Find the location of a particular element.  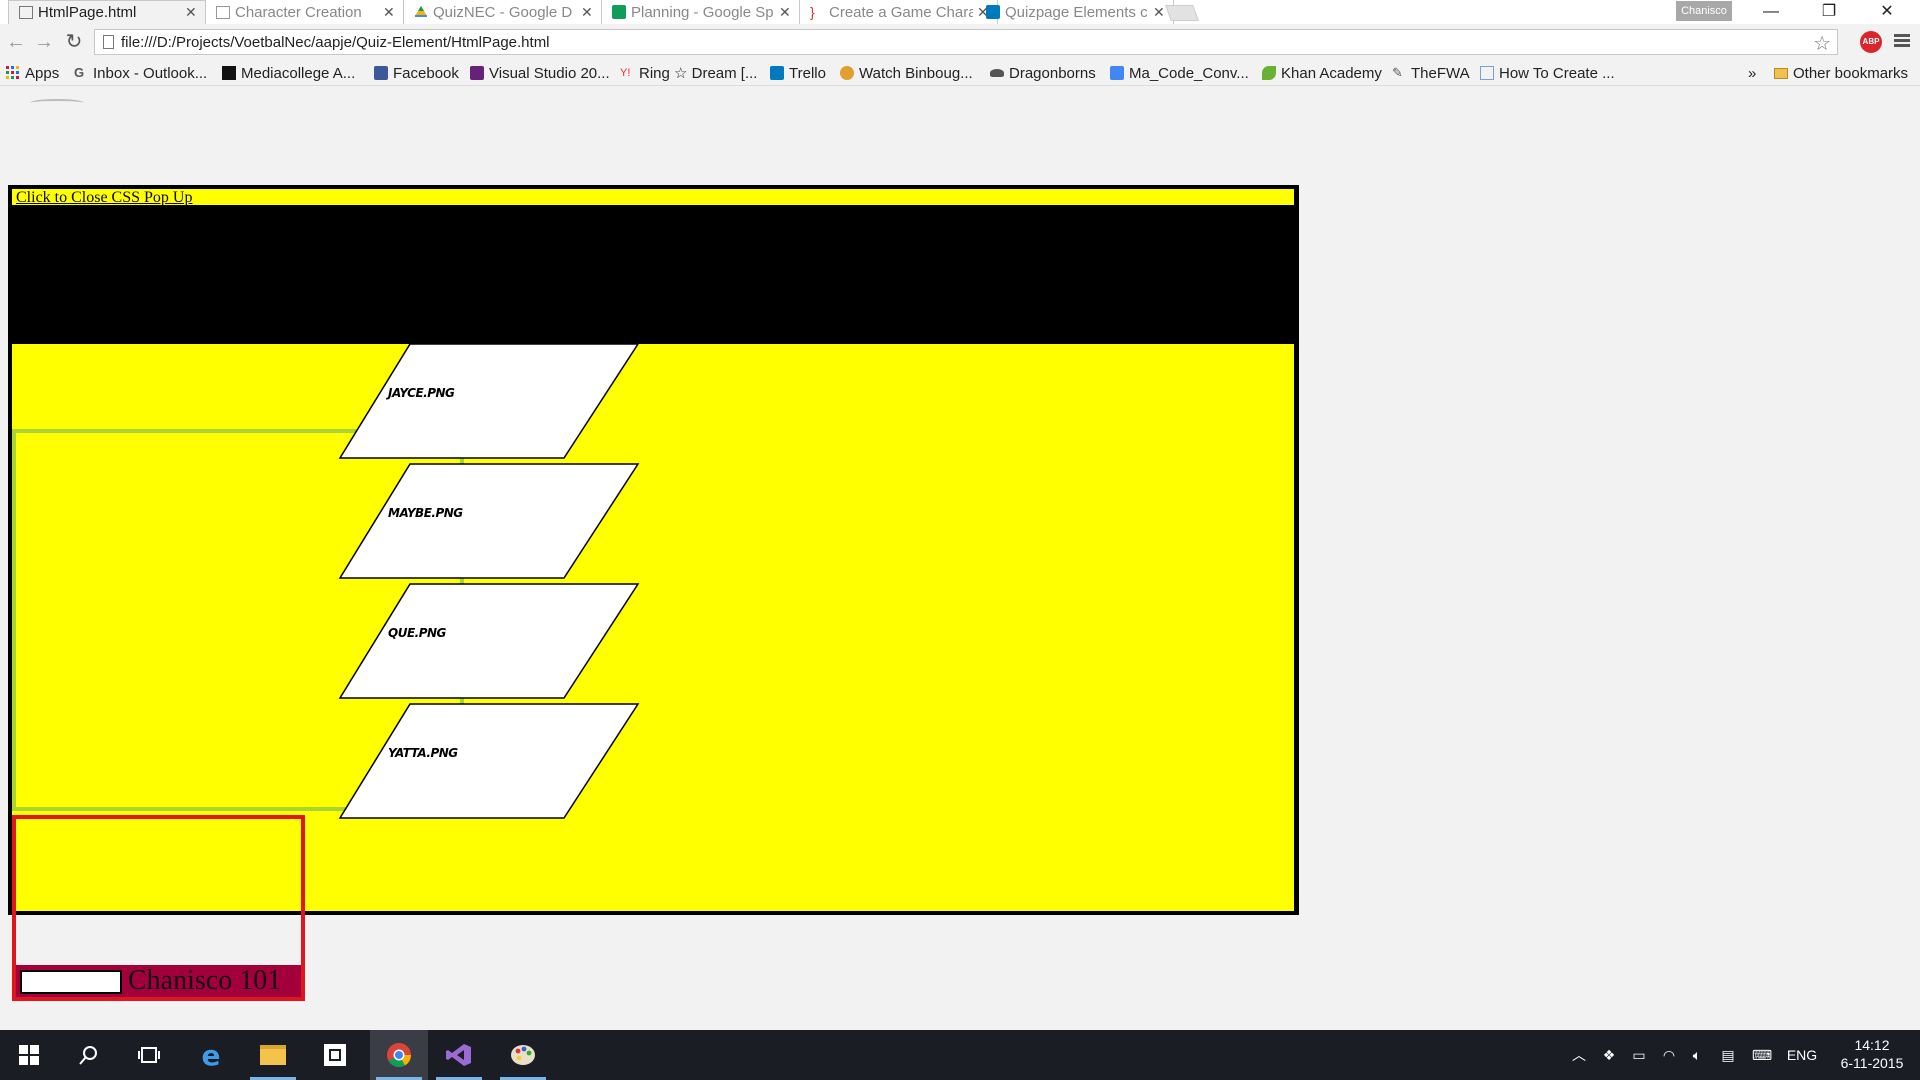

minimize-icon: — is located at coordinates (1771, 12).